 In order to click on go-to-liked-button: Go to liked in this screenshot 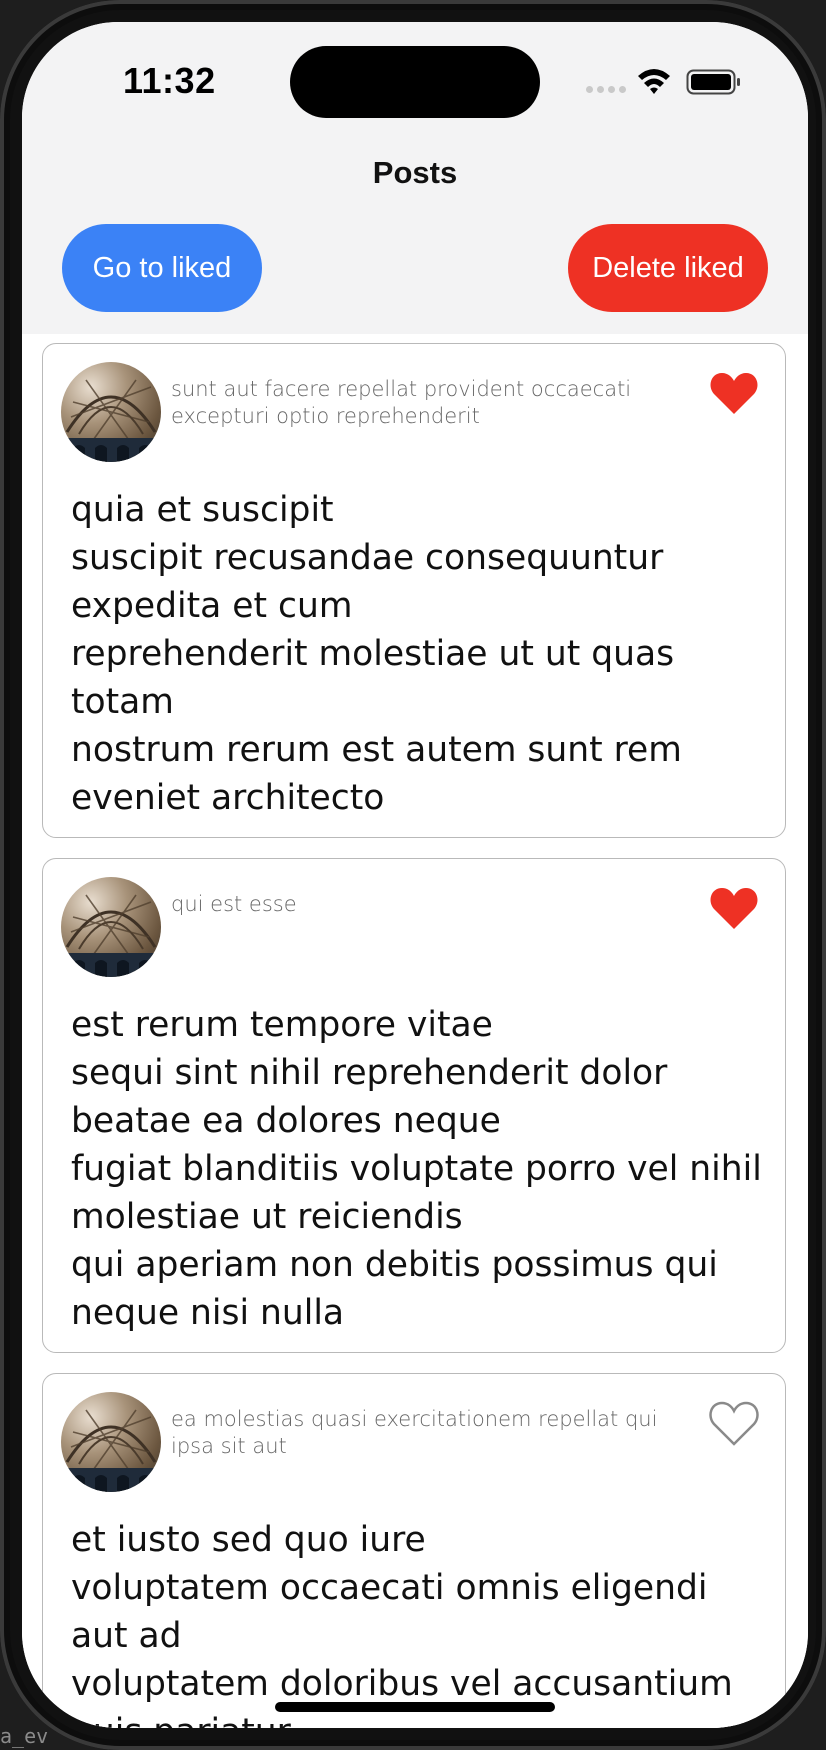, I will do `click(162, 268)`.